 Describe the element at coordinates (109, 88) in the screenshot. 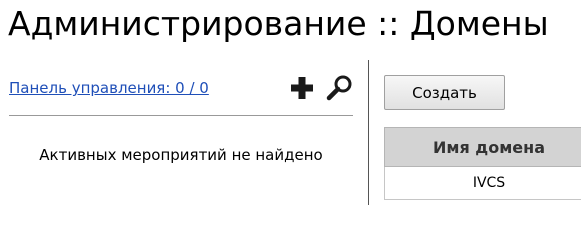

I see `dashboard-link: Панель управления: 0 / 0` at that location.